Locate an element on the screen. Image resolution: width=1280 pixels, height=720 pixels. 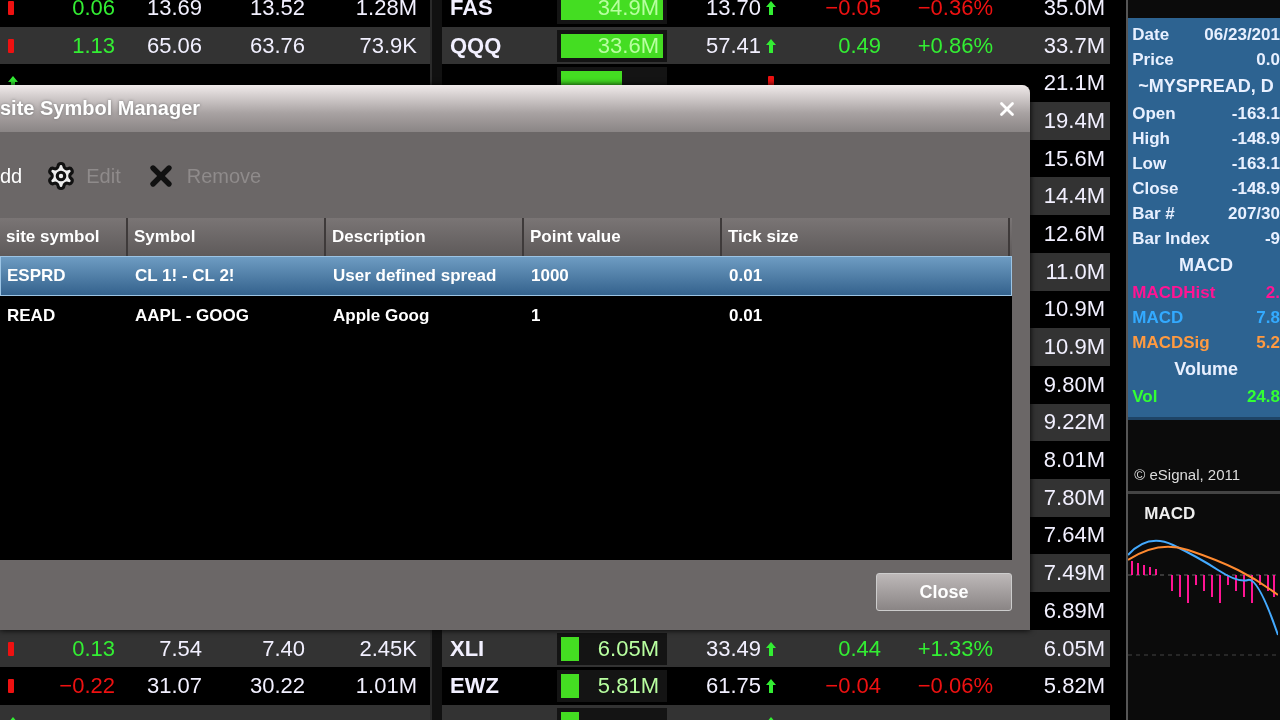
price-value: 13.70 is located at coordinates (733, 10).